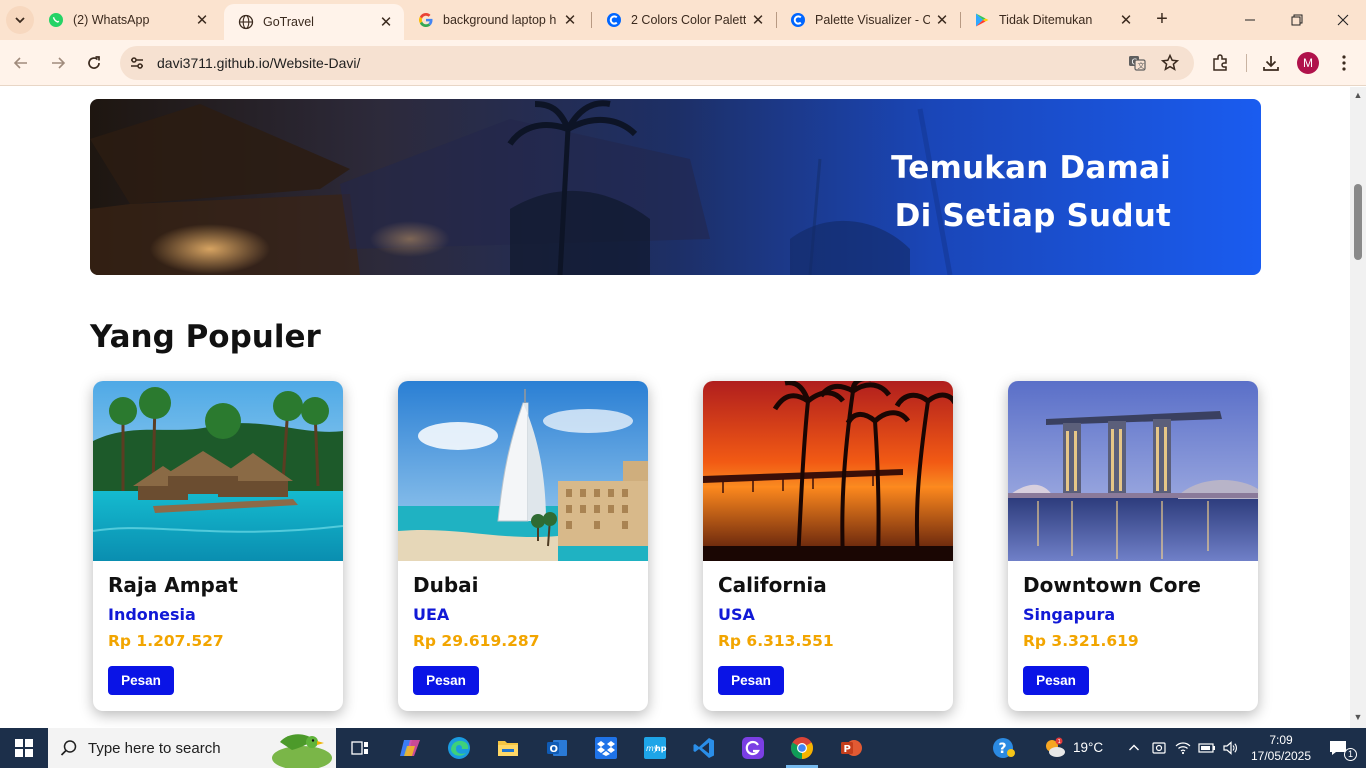 The height and width of the screenshot is (768, 1366). I want to click on tab-whatsapp: (2) WhatsApp ✕, so click(127, 20).